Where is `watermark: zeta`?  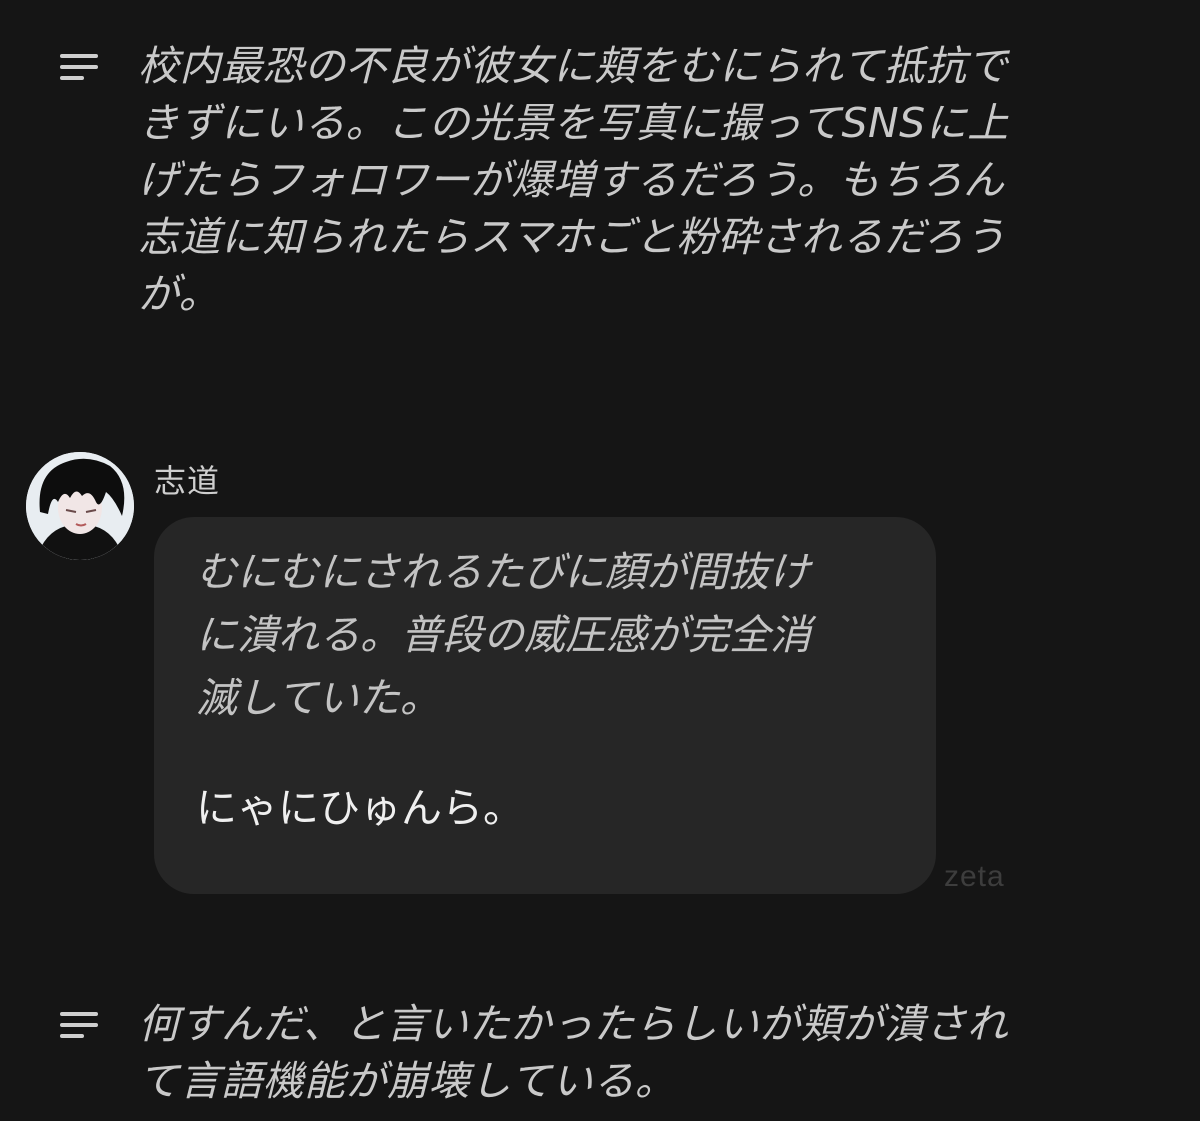
watermark: zeta is located at coordinates (974, 876).